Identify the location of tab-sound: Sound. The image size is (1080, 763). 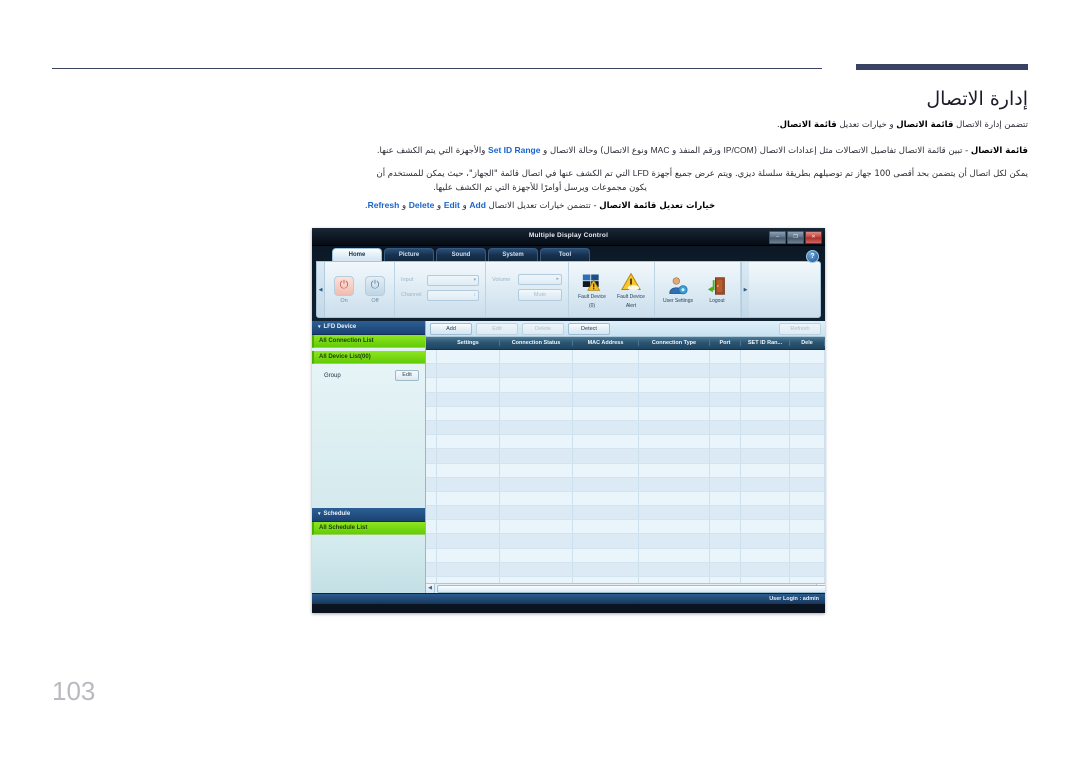
(461, 254).